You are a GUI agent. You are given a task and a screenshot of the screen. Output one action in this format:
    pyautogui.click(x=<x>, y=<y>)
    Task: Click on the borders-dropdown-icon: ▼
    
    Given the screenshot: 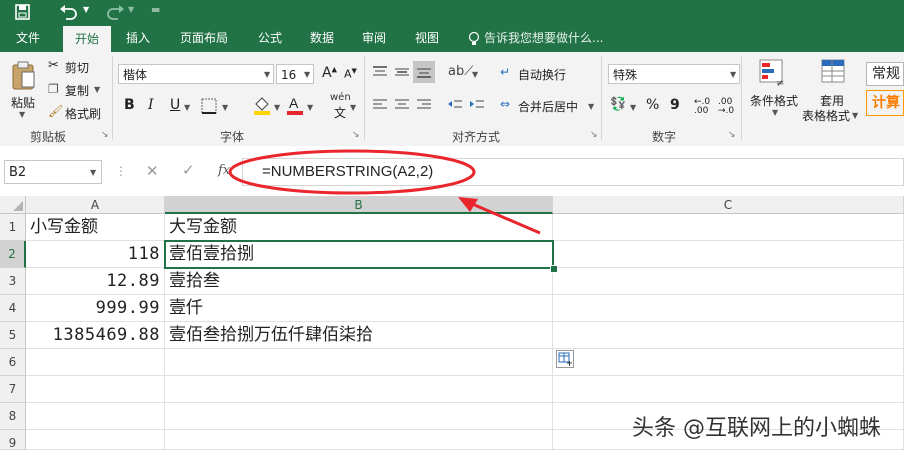 What is the action you would take?
    pyautogui.click(x=225, y=107)
    